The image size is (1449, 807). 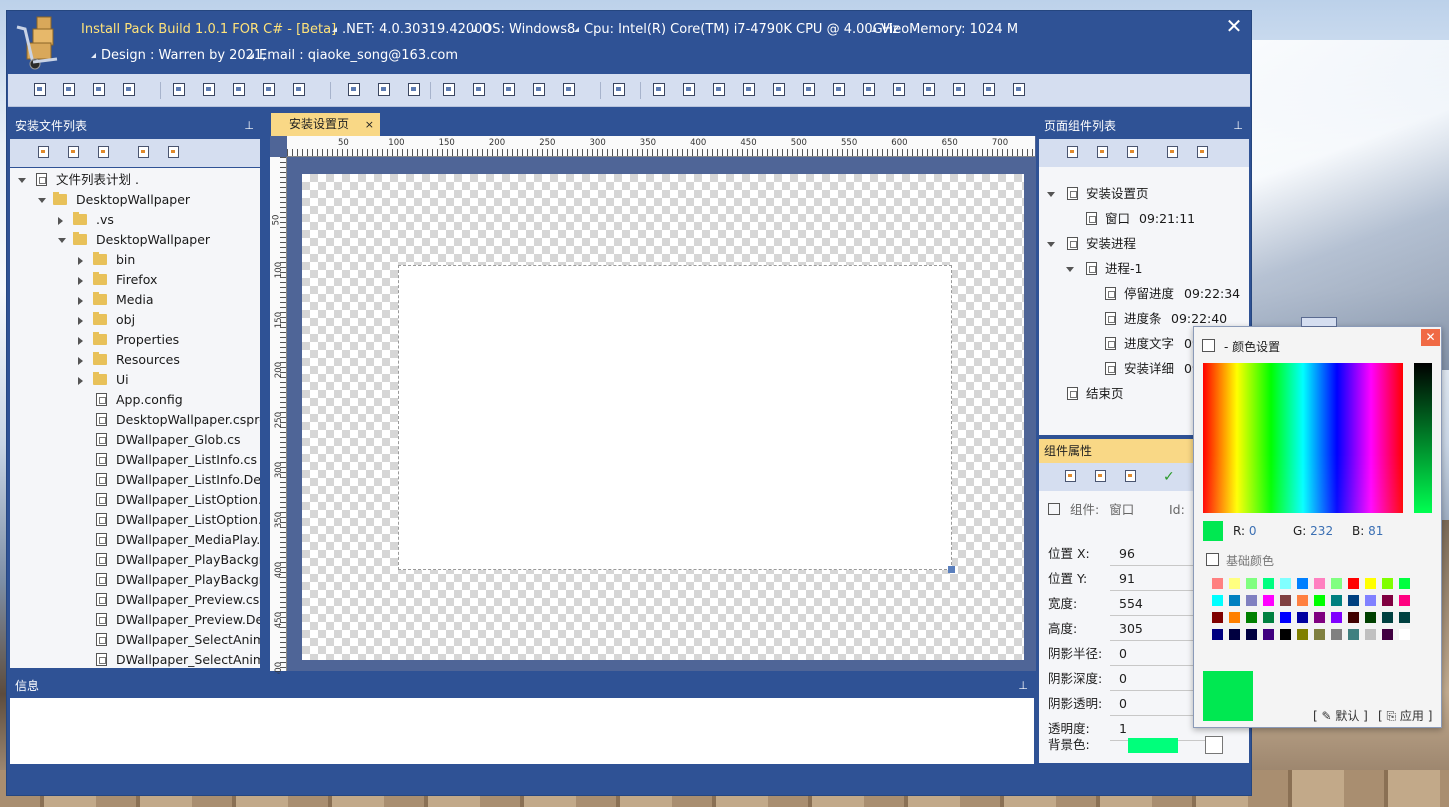 What do you see at coordinates (135, 500) in the screenshot?
I see `tree-item: DWallpaper_ListOption.cs` at bounding box center [135, 500].